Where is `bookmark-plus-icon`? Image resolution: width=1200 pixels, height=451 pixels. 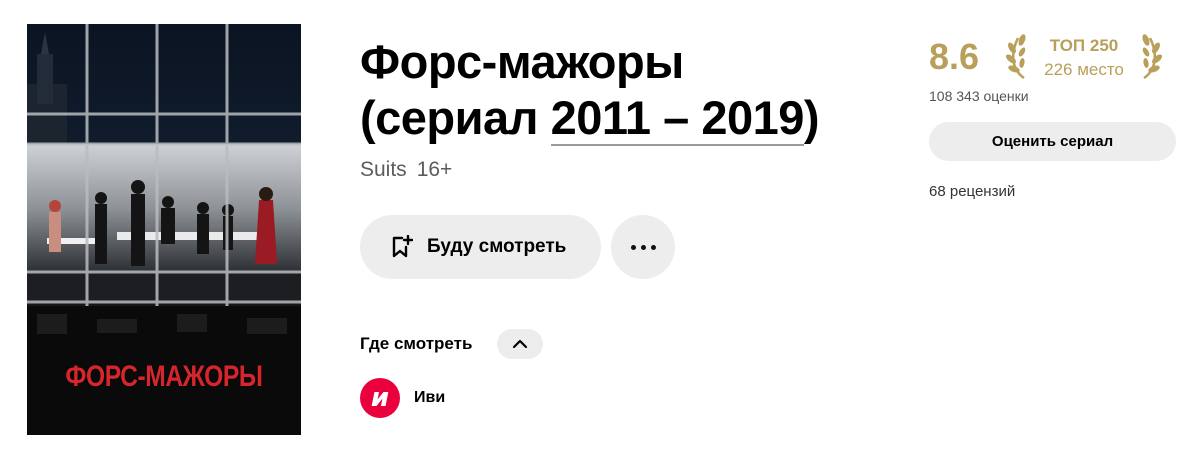 bookmark-plus-icon is located at coordinates (402, 246).